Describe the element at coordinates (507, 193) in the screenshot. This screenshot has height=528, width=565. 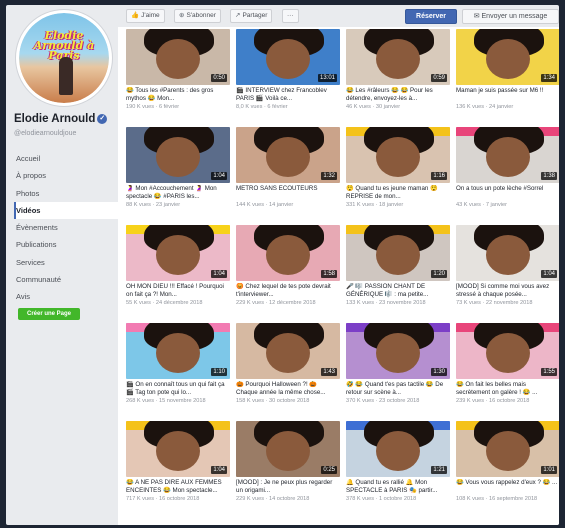
I see `video-title: On a tous un pote lèche #Sorrel` at that location.